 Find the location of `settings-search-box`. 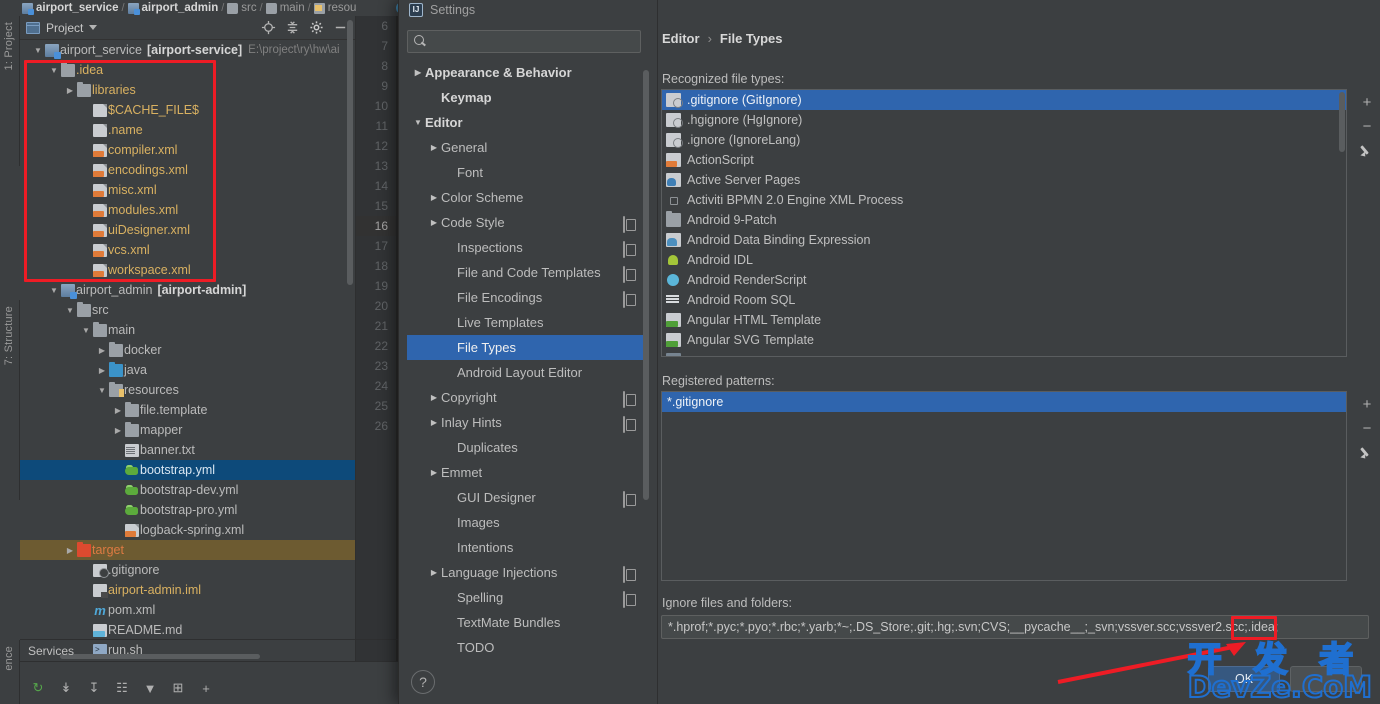

settings-search-box is located at coordinates (524, 41).